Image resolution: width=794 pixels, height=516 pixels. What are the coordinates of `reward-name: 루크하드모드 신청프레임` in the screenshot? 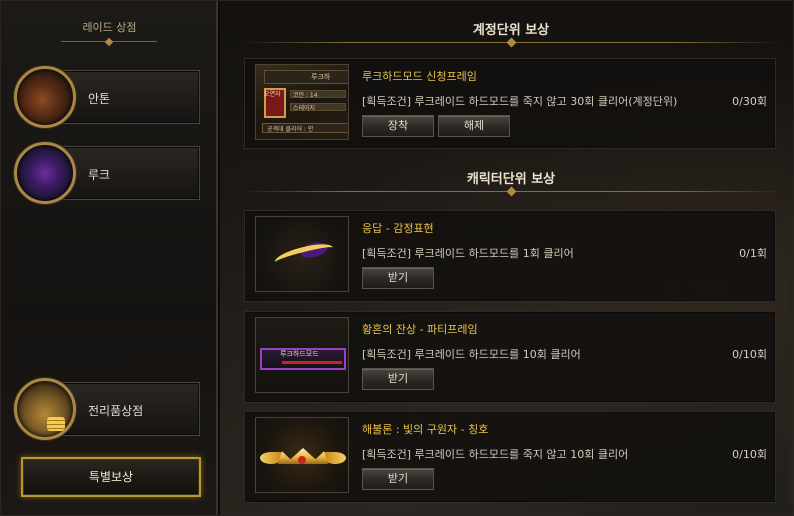 It's located at (419, 76).